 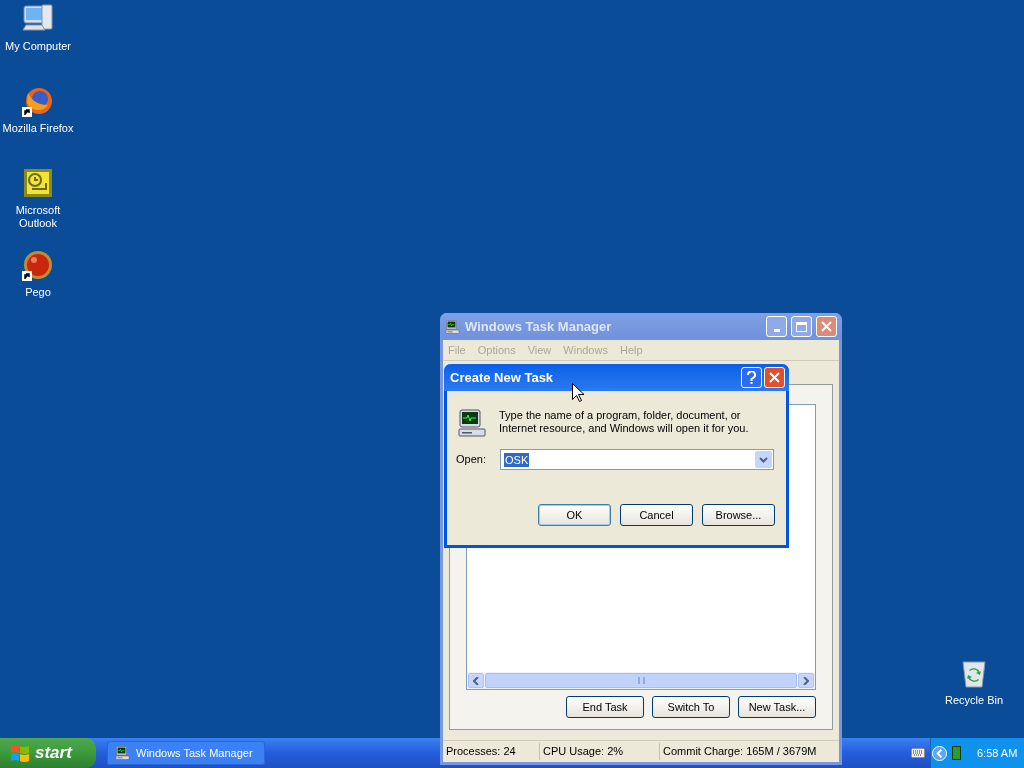 What do you see at coordinates (641, 680) in the screenshot?
I see `scrollbar-thumb` at bounding box center [641, 680].